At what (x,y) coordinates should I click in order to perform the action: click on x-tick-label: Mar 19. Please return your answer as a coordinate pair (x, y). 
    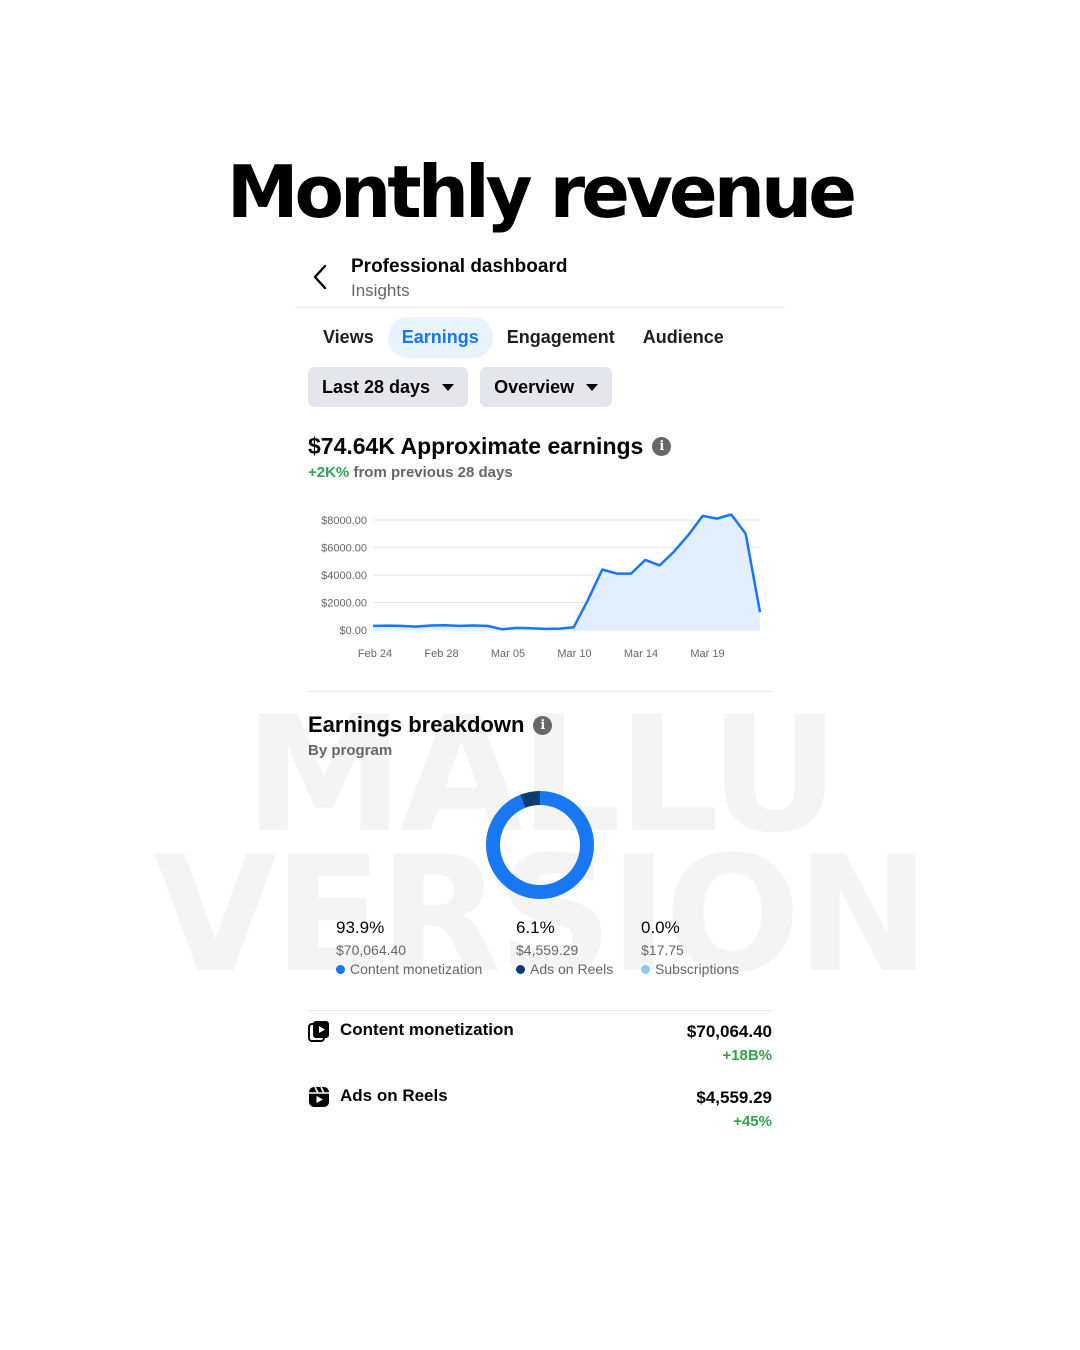
    Looking at the image, I should click on (707, 654).